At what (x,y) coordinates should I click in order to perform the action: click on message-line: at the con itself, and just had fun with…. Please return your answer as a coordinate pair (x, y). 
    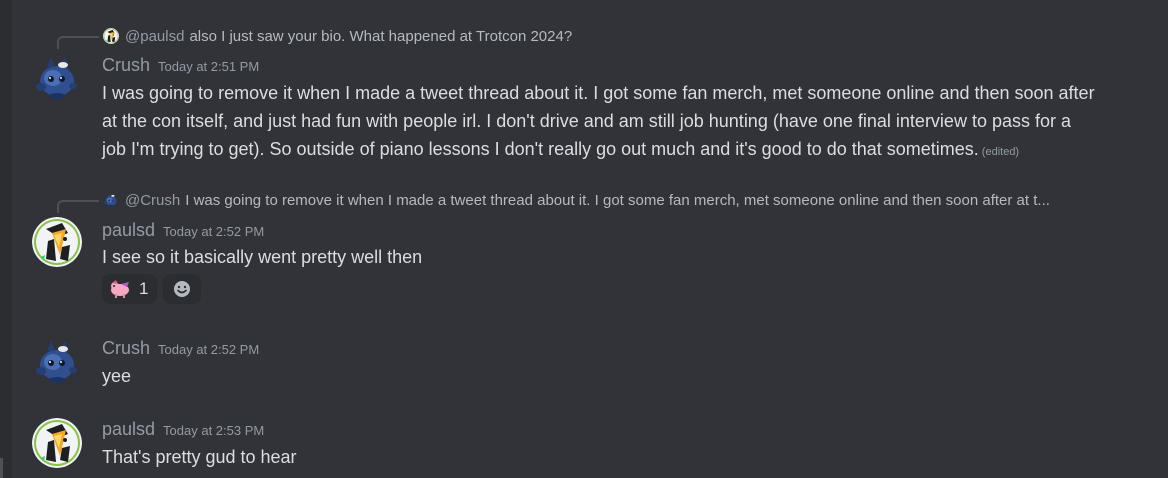
    Looking at the image, I should click on (586, 121).